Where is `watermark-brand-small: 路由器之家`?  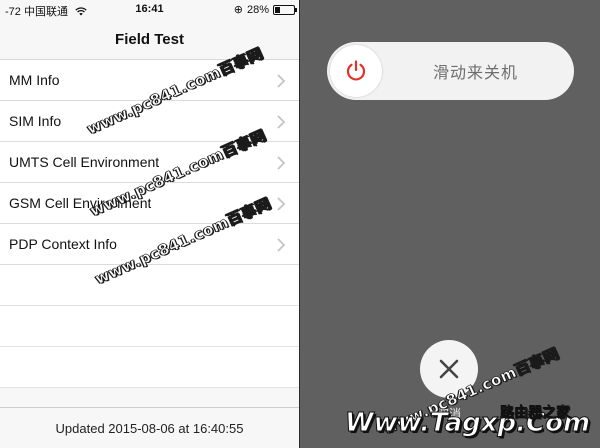 watermark-brand-small: 路由器之家 is located at coordinates (535, 413).